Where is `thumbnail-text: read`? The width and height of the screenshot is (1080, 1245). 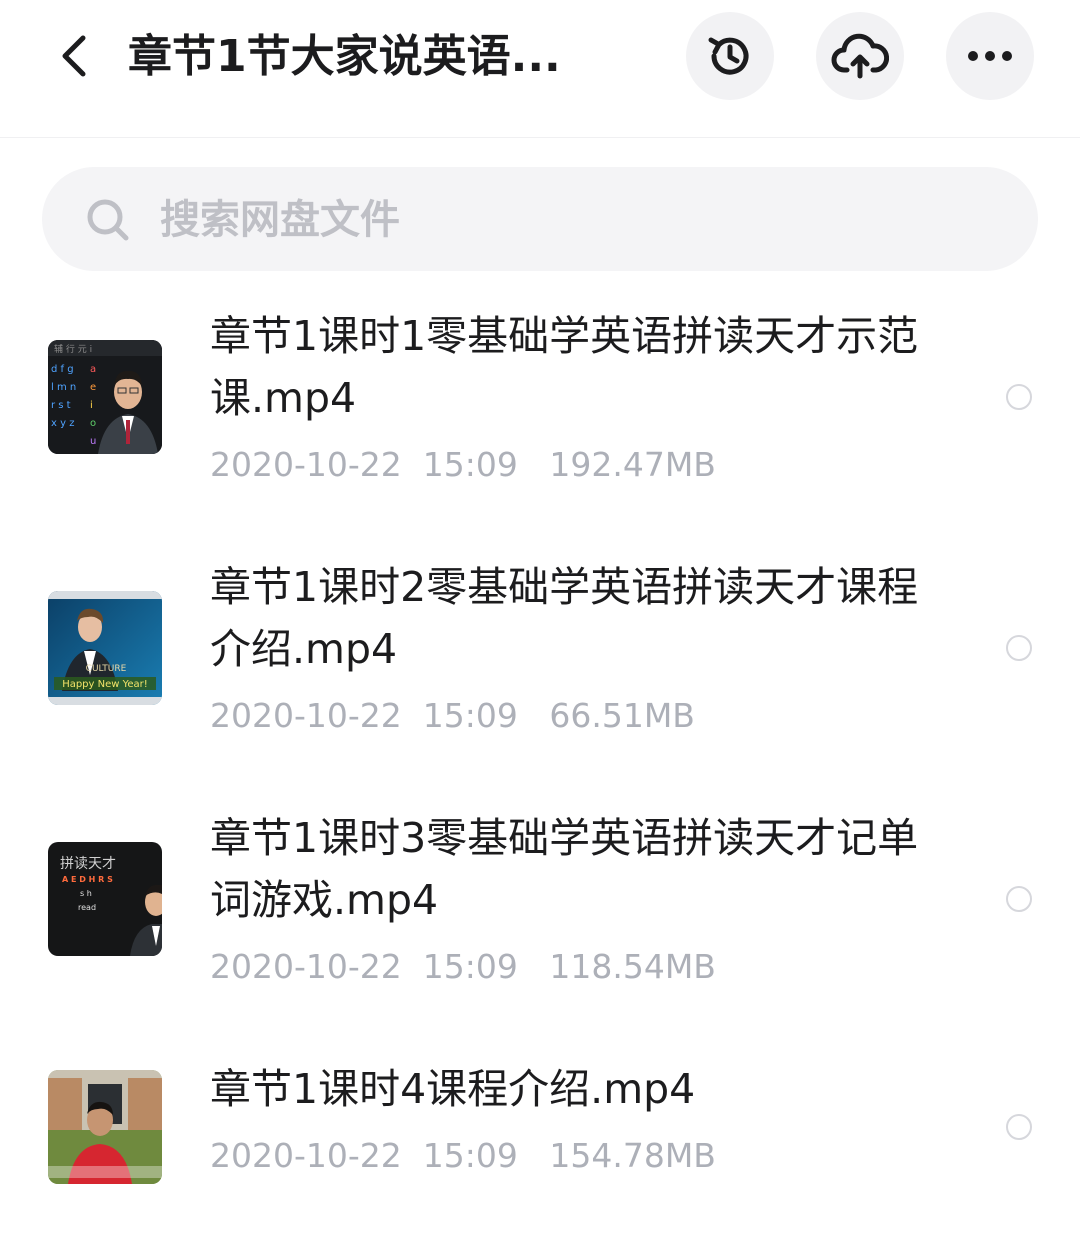 thumbnail-text: read is located at coordinates (87, 907).